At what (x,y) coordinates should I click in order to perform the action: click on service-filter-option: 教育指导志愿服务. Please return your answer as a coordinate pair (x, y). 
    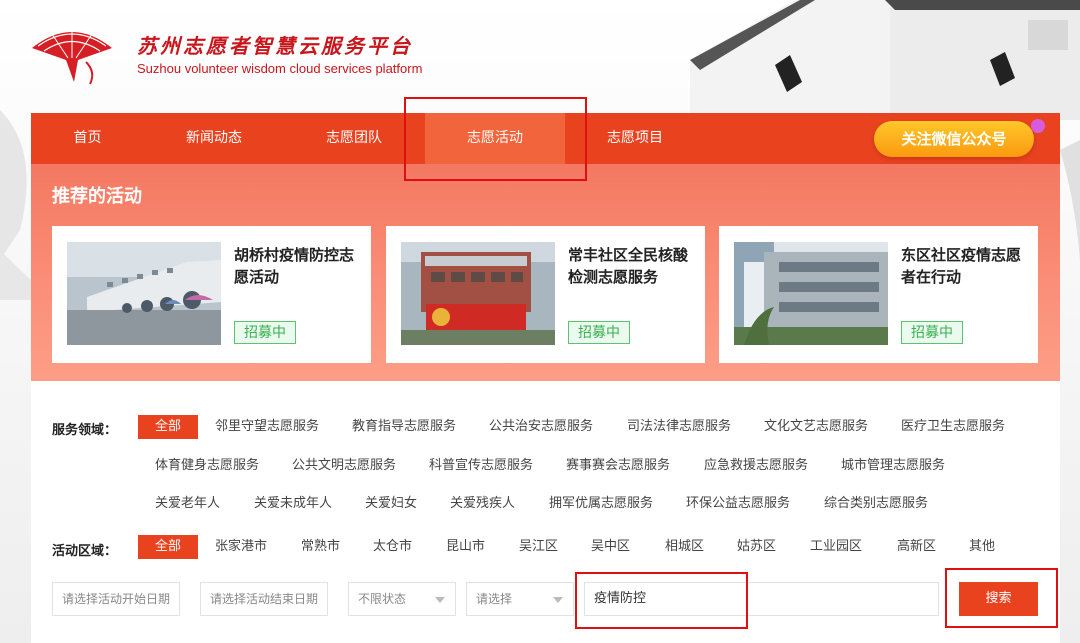
    Looking at the image, I should click on (404, 427).